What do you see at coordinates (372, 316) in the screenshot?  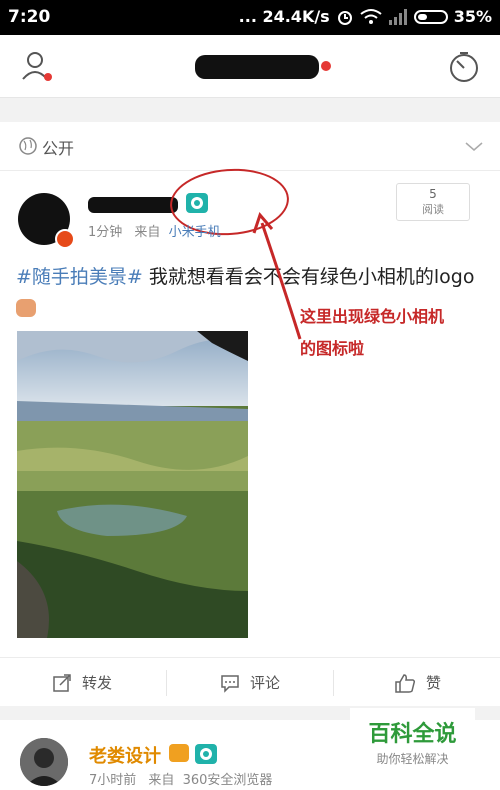 I see `annotation-line-1: 这里出现绿色小相机` at bounding box center [372, 316].